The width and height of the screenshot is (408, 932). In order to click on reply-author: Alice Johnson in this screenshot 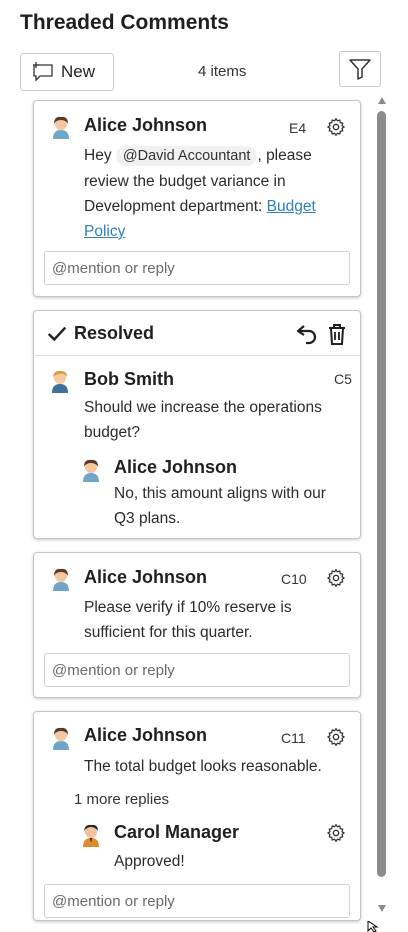, I will do `click(176, 467)`.